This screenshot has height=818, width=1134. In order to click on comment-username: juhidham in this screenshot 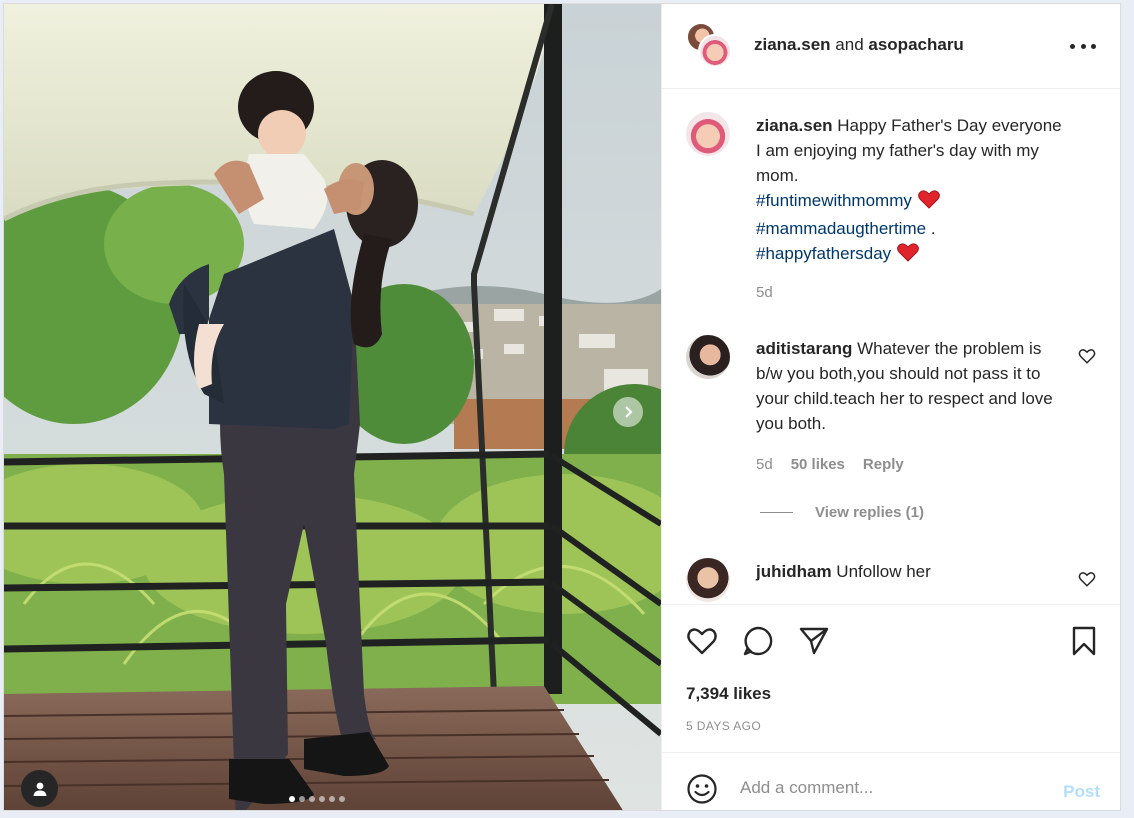, I will do `click(794, 571)`.